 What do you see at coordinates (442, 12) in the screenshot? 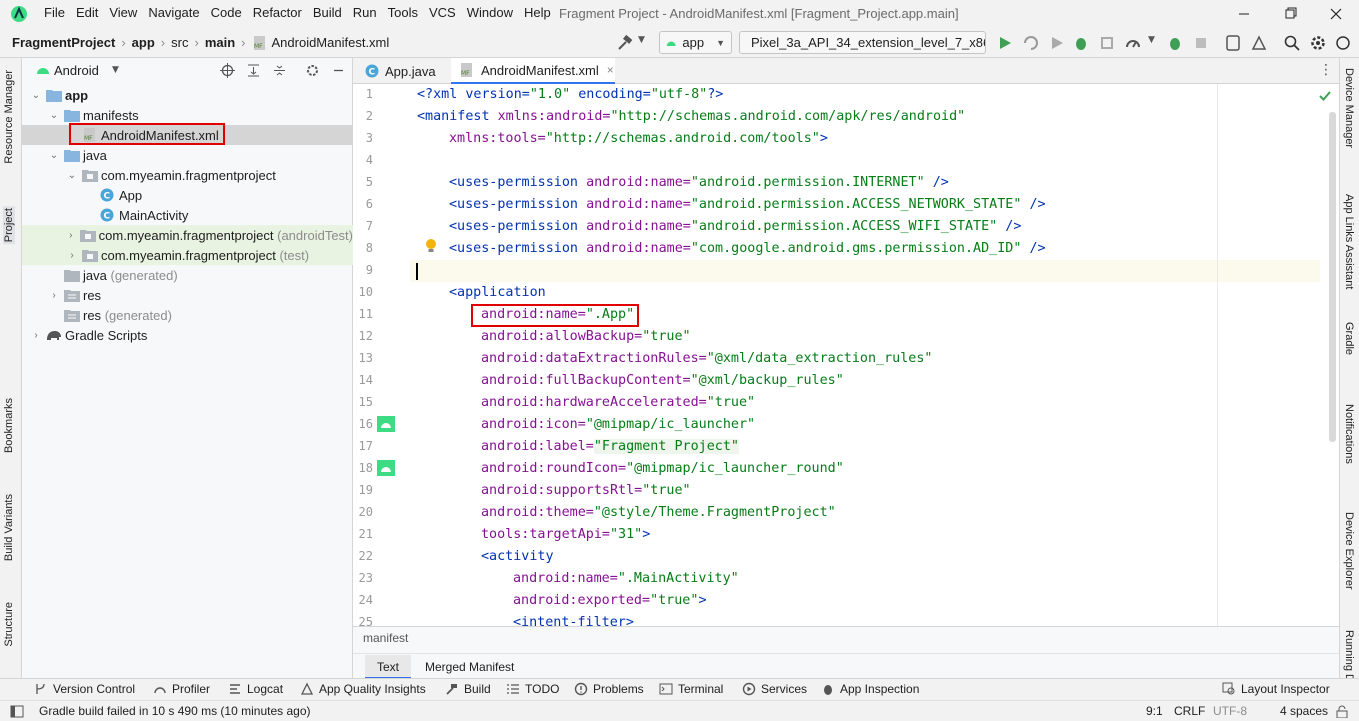
I see `menu-vcs: VCS` at bounding box center [442, 12].